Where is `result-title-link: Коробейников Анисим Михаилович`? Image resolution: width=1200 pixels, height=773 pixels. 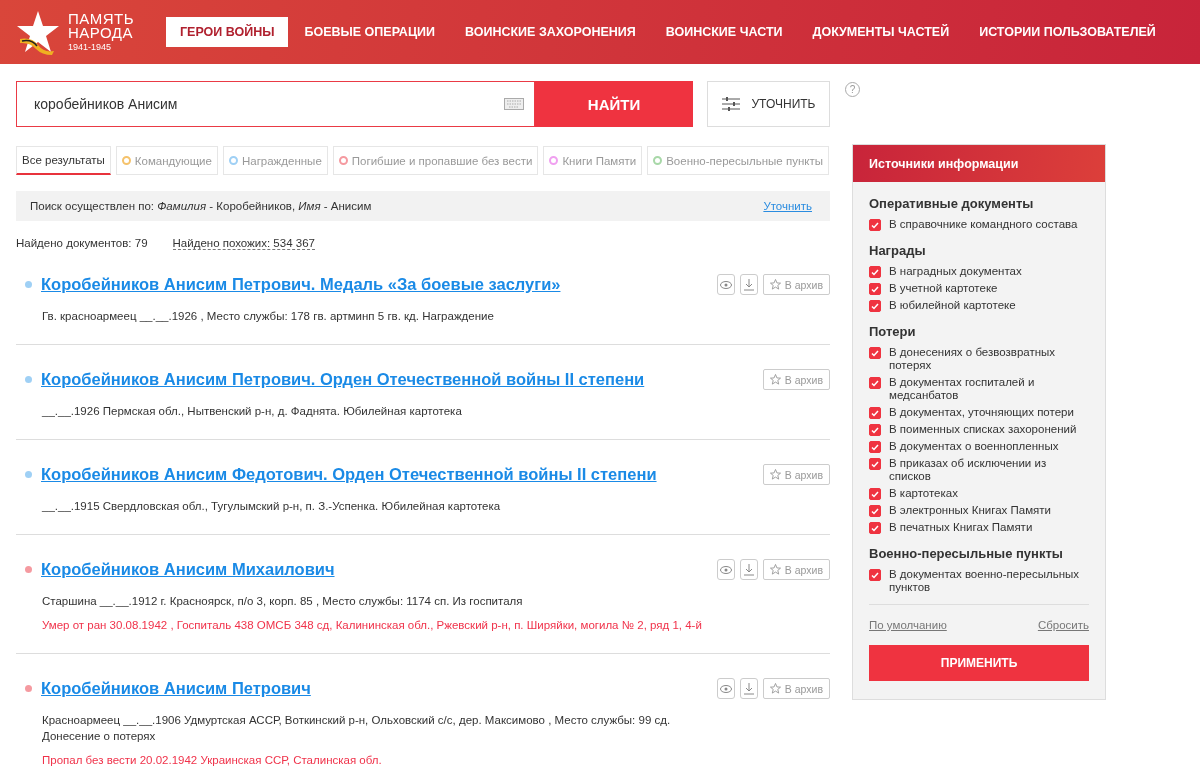 result-title-link: Коробейников Анисим Михаилович is located at coordinates (374, 569).